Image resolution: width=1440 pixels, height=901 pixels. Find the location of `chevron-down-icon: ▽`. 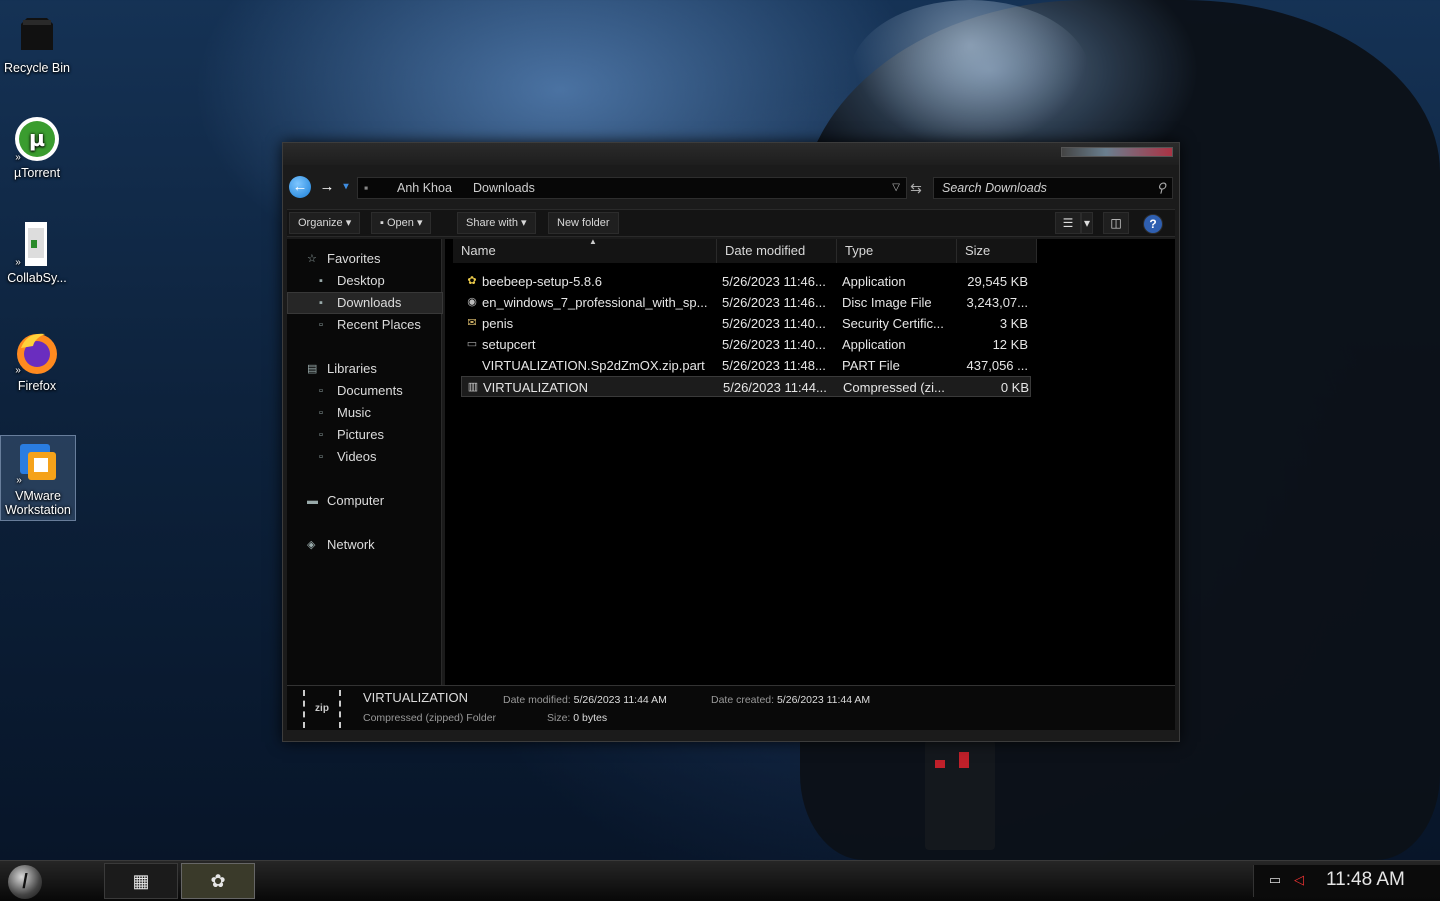

chevron-down-icon: ▽ is located at coordinates (896, 188).